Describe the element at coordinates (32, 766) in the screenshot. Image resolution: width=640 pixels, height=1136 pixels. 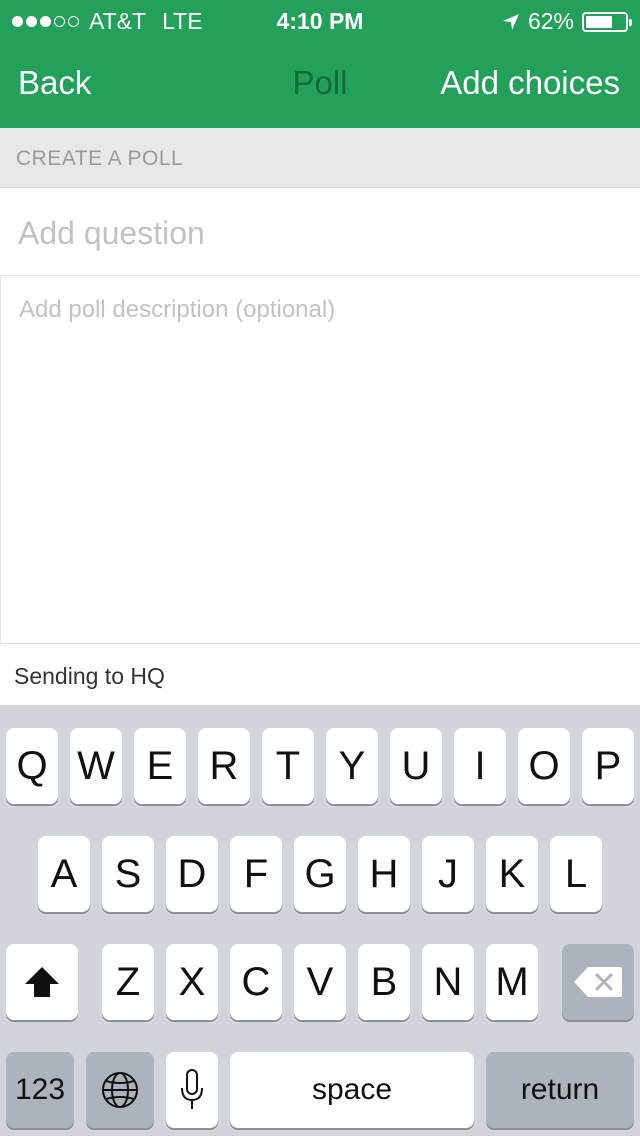
I see `key-q: Q` at that location.